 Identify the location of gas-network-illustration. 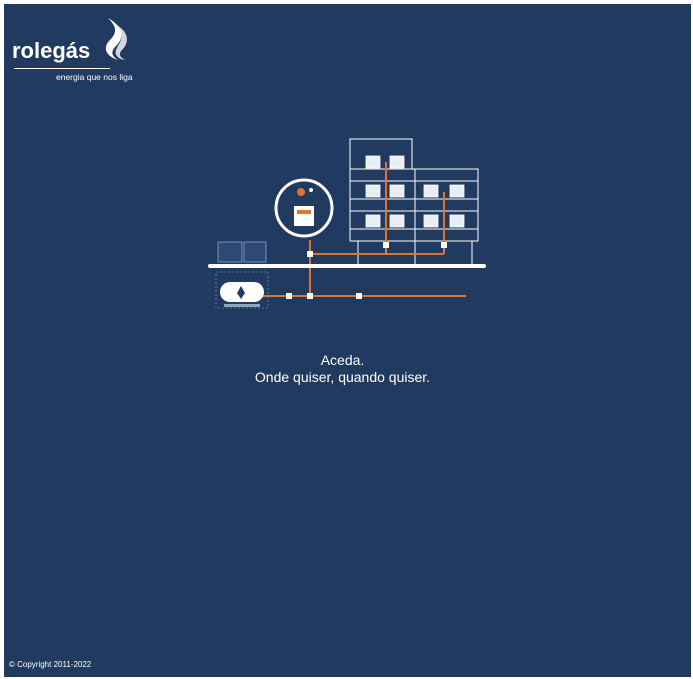
(347, 223).